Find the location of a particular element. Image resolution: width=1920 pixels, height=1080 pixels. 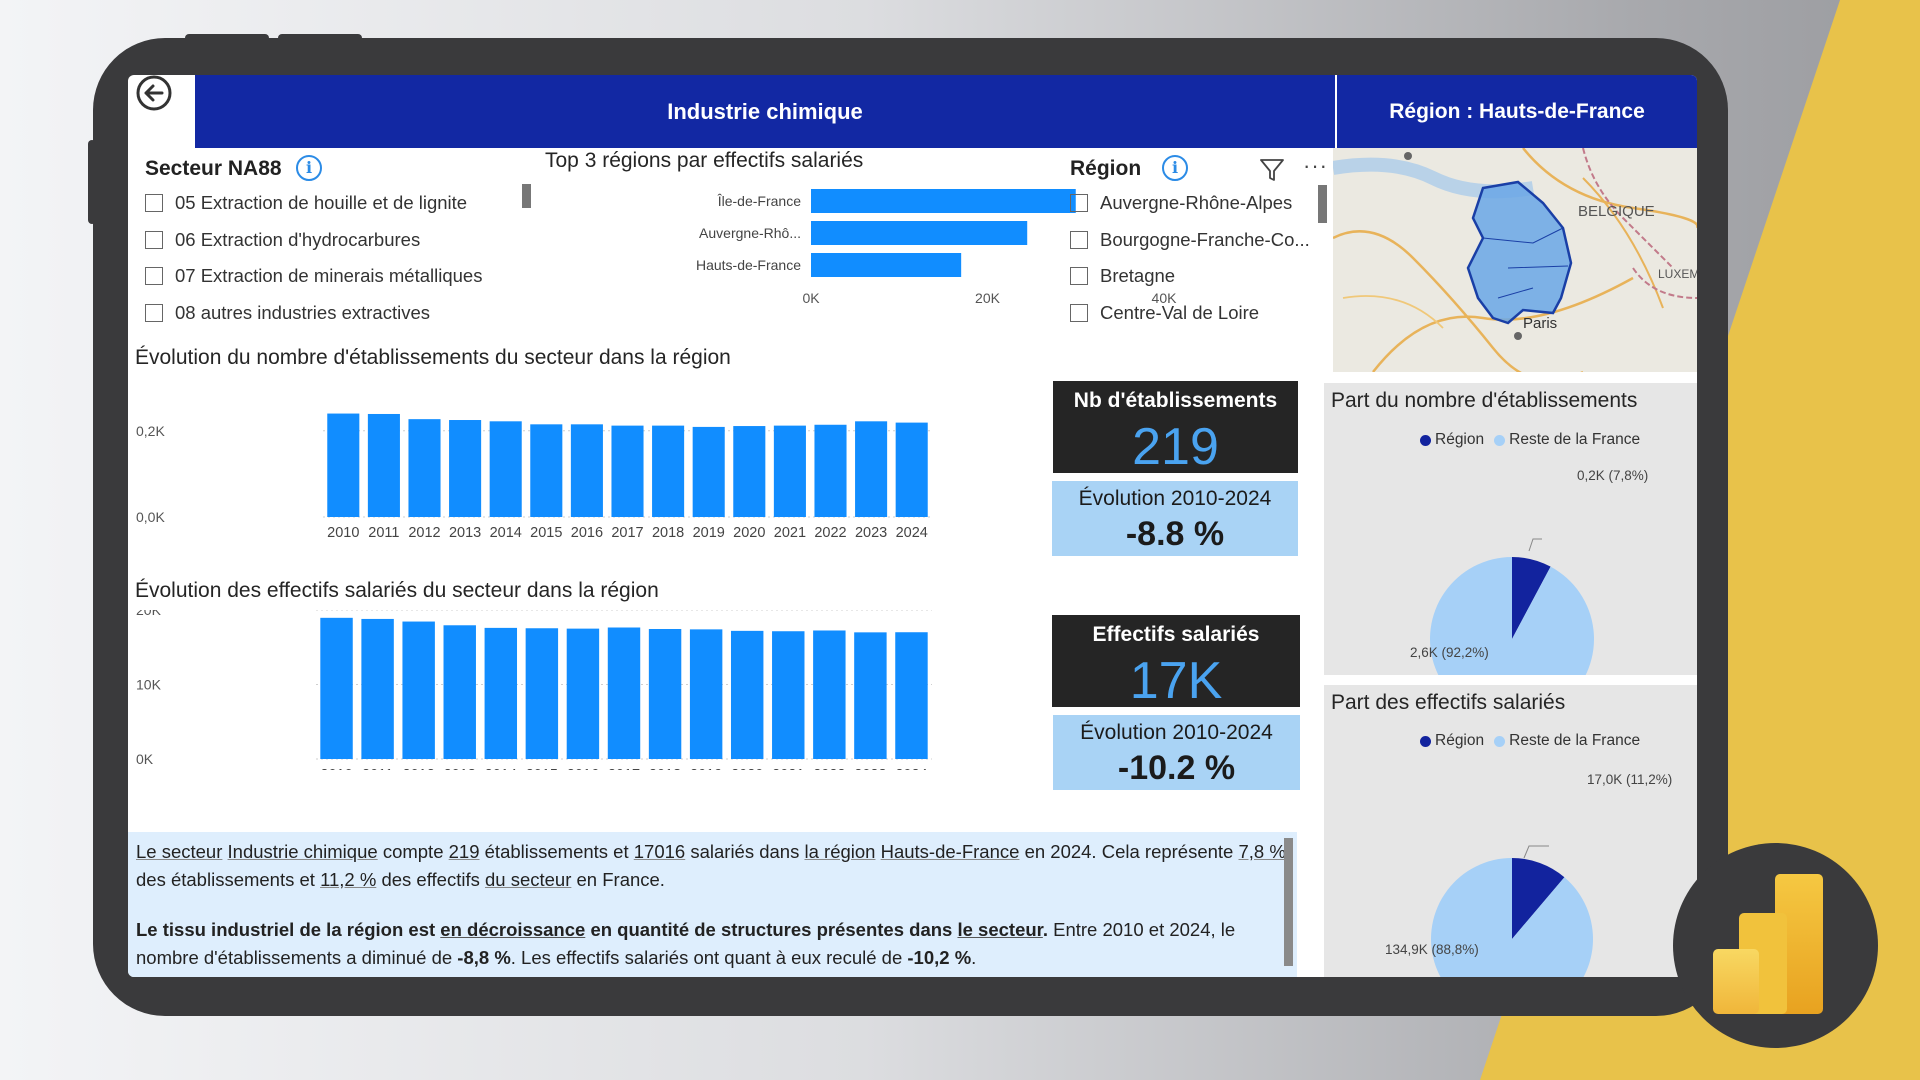

pie-etab-label-region: 0,2K (7,8%) is located at coordinates (1613, 475).